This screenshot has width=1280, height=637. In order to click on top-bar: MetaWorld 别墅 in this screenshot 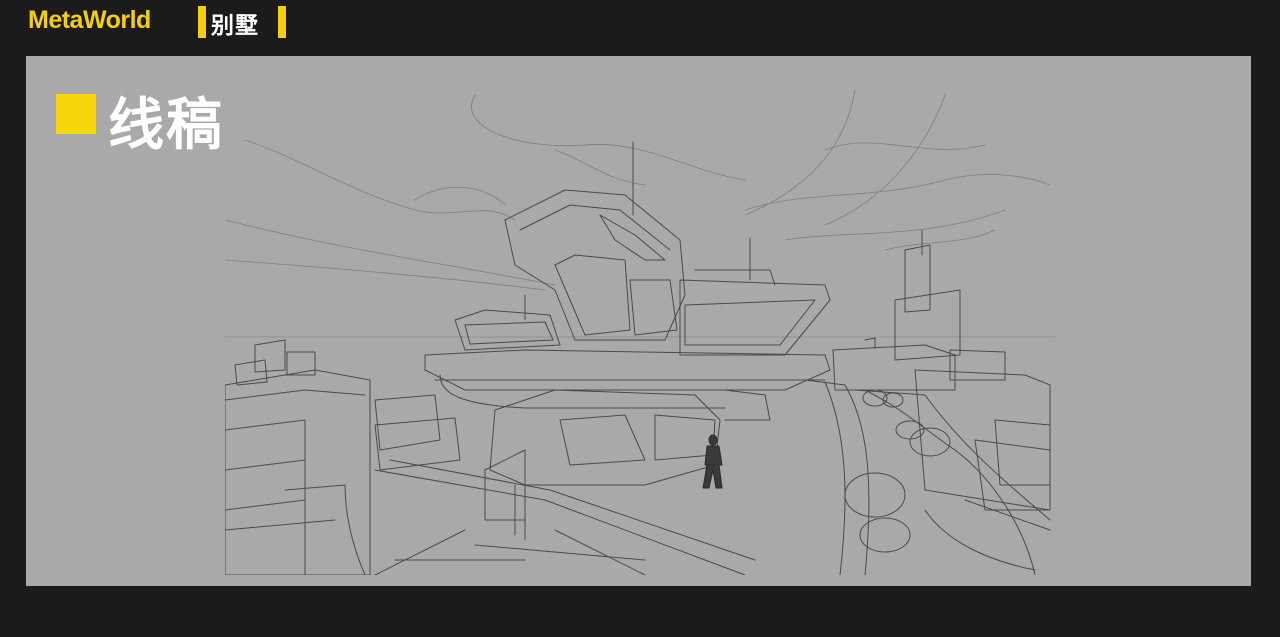, I will do `click(640, 20)`.